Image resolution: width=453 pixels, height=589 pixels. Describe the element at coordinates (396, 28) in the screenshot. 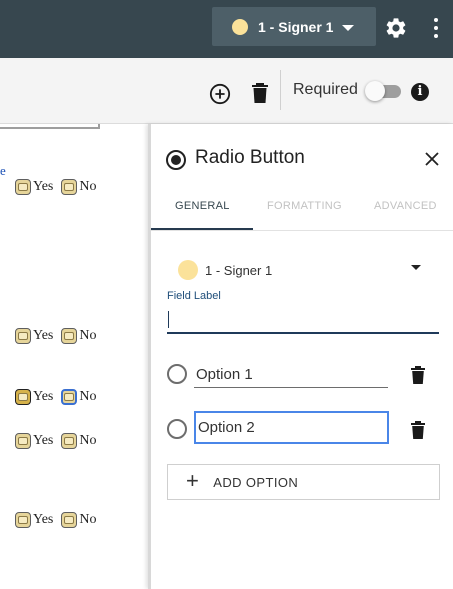

I see `gear-icon` at that location.